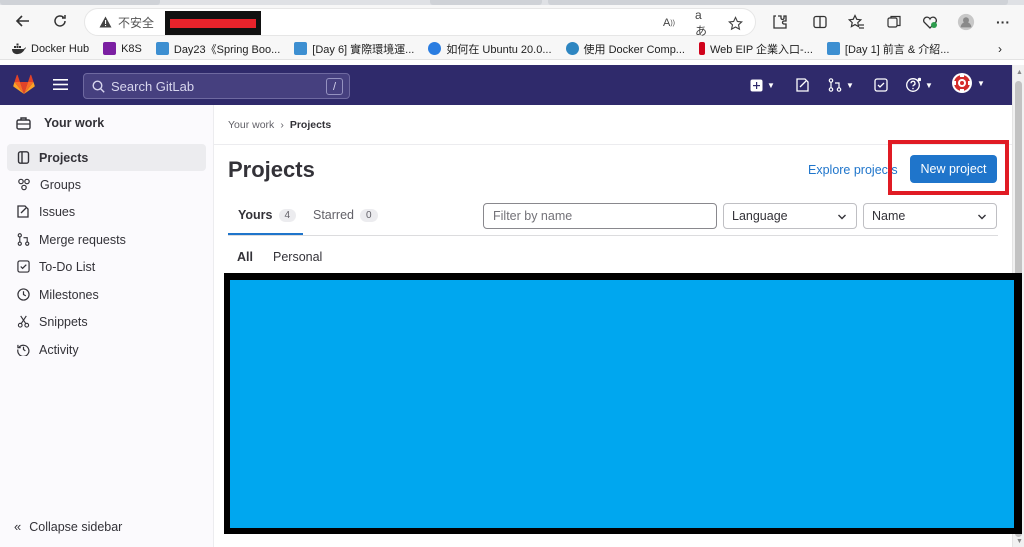 The image size is (1024, 547). Describe the element at coordinates (24, 84) in the screenshot. I see `gitlab-logo-icon` at that location.